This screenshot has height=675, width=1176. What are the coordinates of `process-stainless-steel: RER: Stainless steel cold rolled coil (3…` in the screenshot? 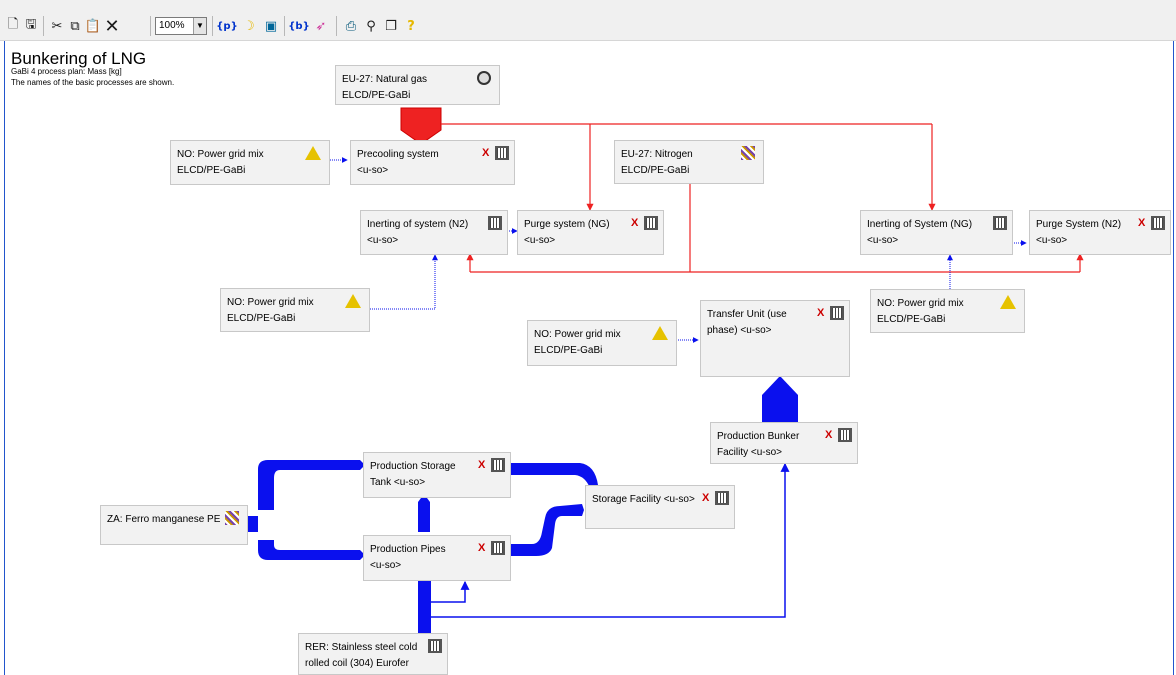 It's located at (373, 654).